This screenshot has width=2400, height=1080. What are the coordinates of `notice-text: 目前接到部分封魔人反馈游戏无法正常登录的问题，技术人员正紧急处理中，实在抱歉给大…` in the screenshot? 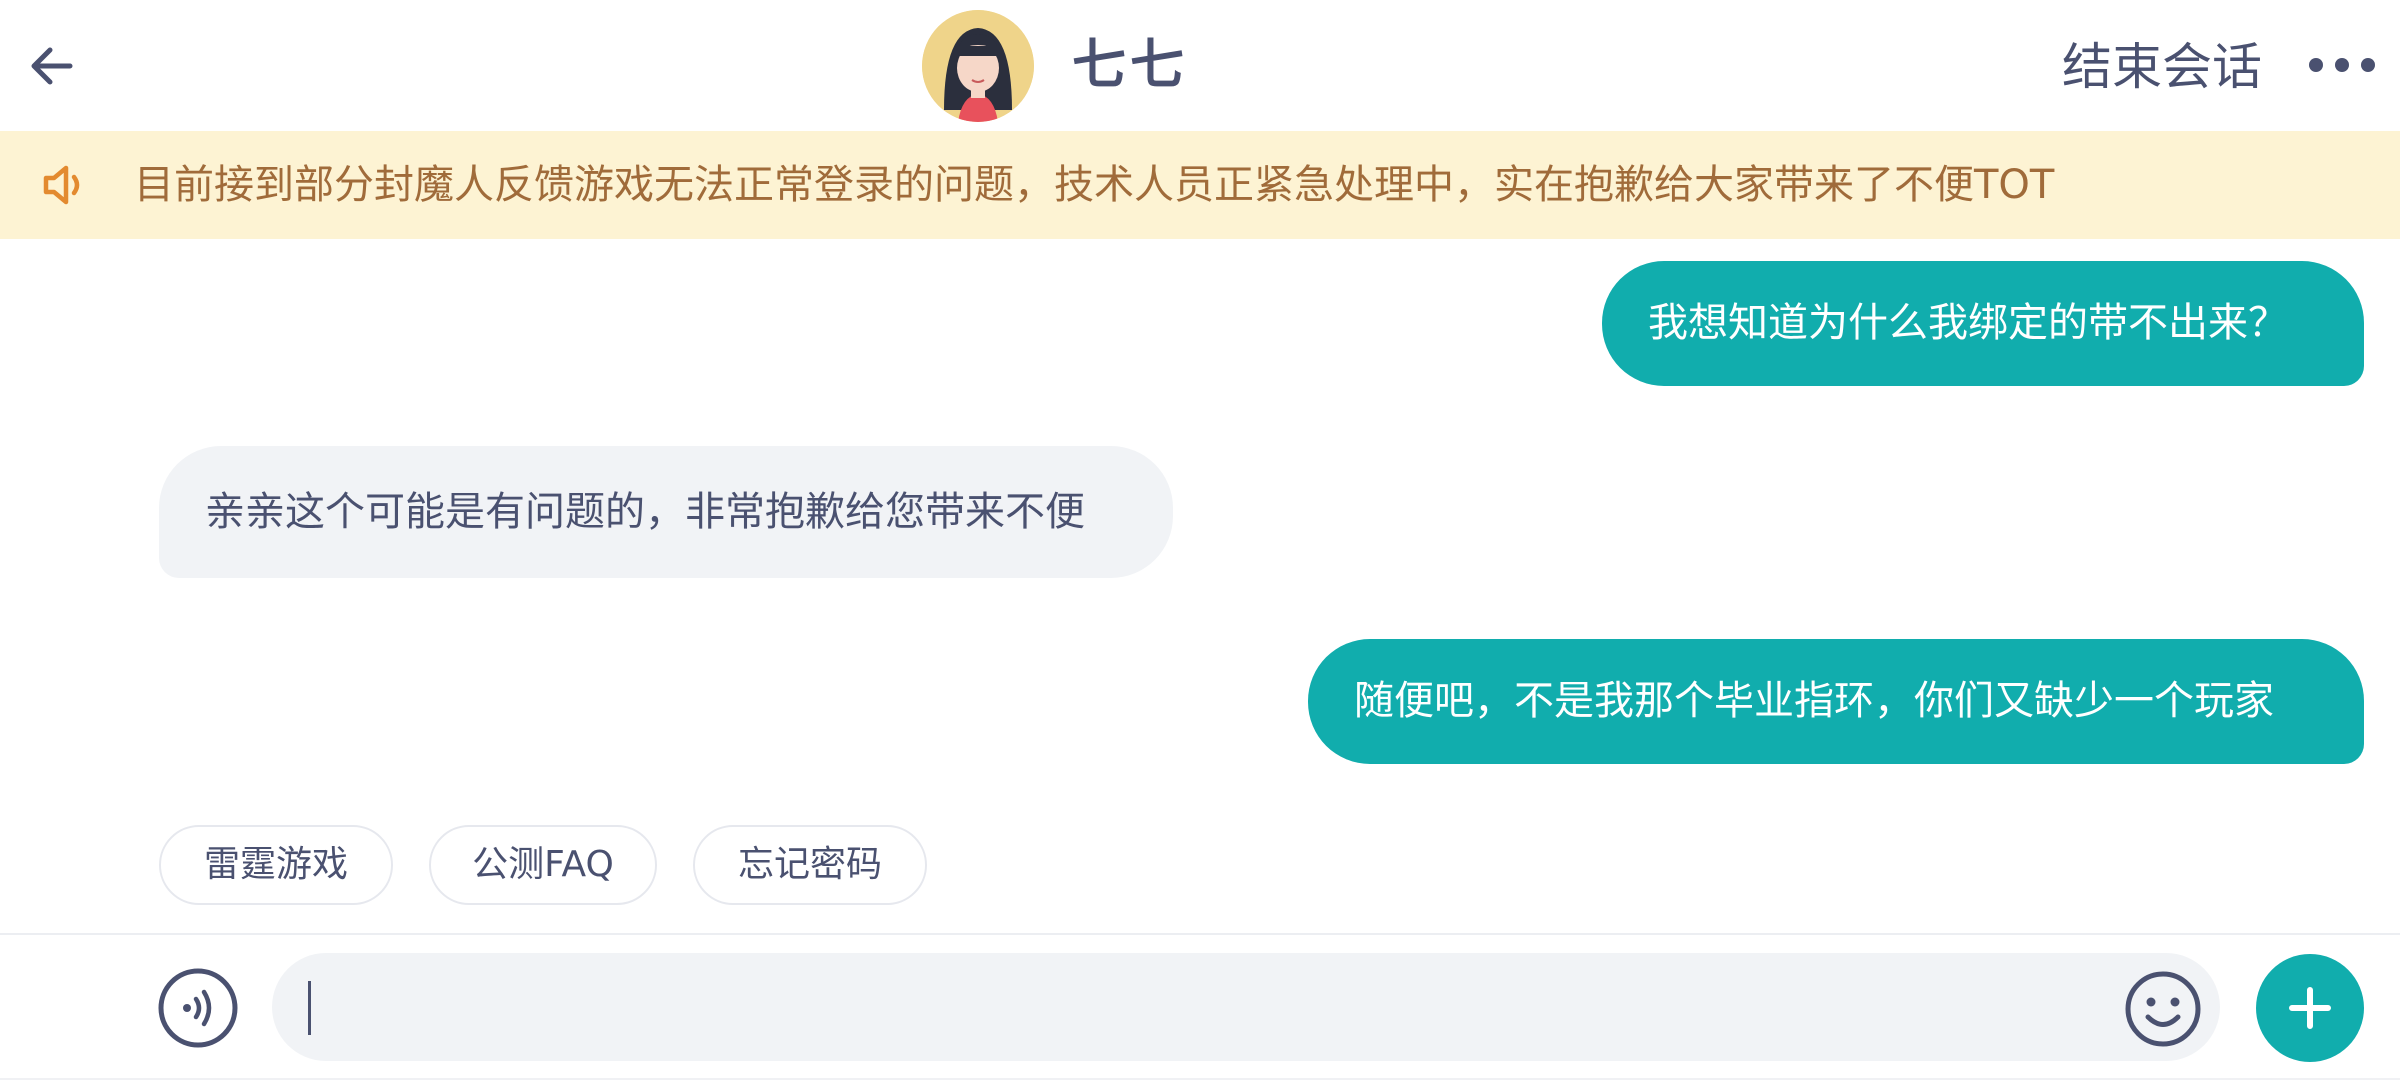 It's located at (1094, 185).